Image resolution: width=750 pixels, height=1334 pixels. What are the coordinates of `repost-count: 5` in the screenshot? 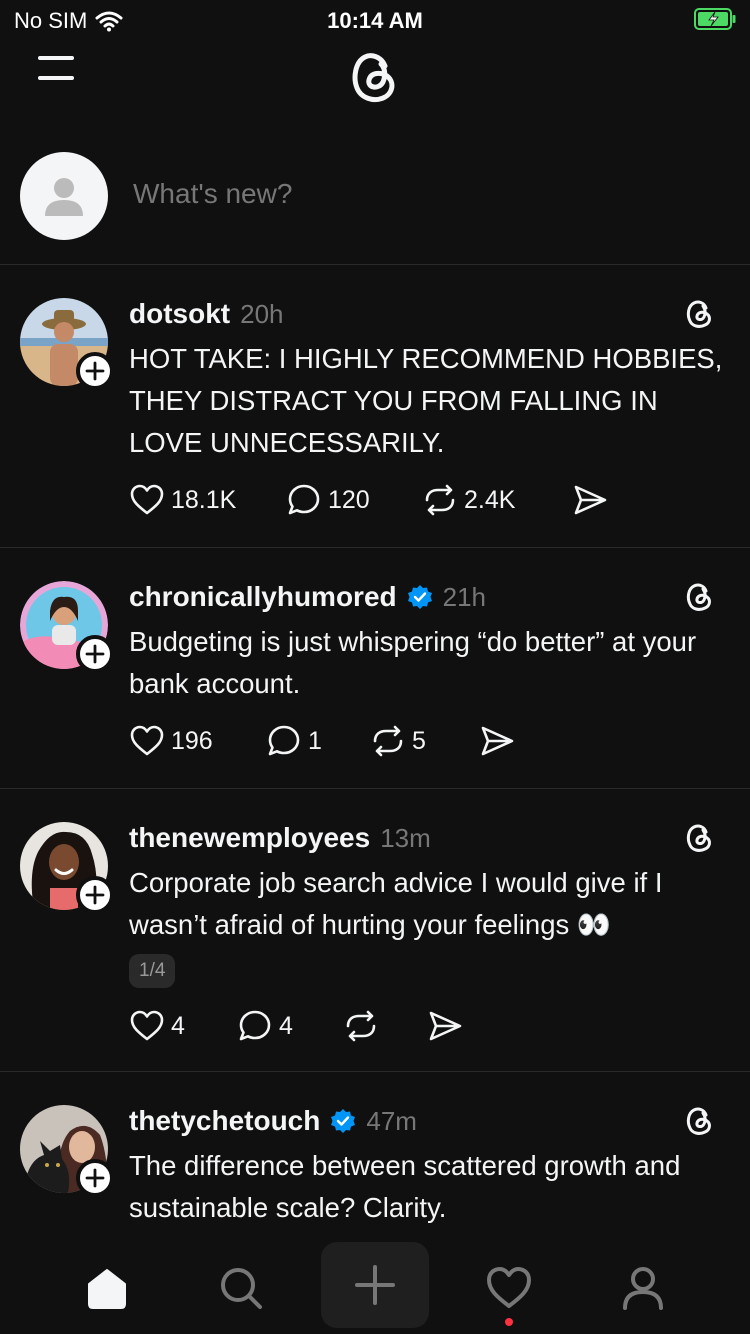 It's located at (419, 740).